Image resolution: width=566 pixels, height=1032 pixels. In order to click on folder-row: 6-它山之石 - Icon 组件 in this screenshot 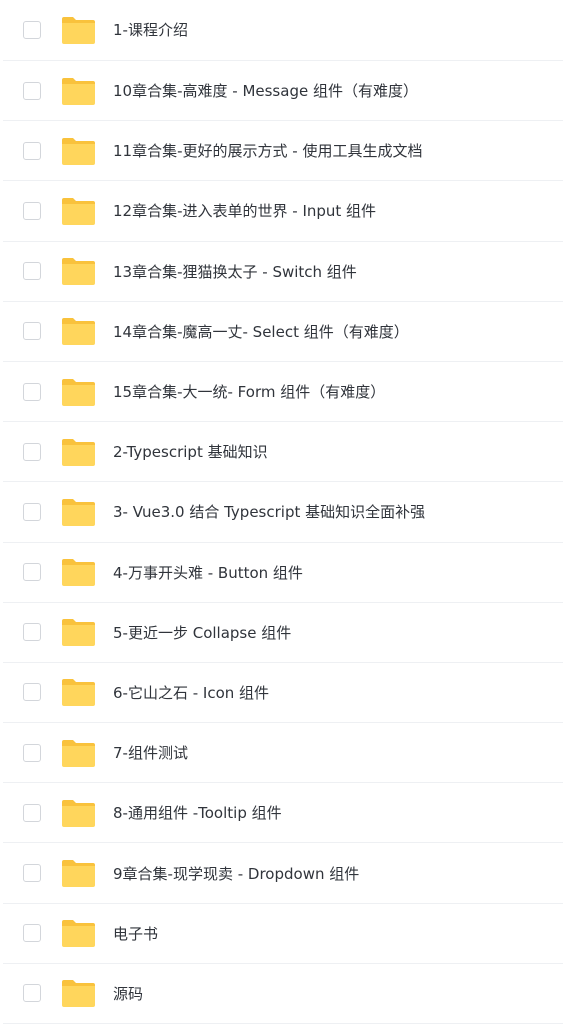, I will do `click(283, 693)`.